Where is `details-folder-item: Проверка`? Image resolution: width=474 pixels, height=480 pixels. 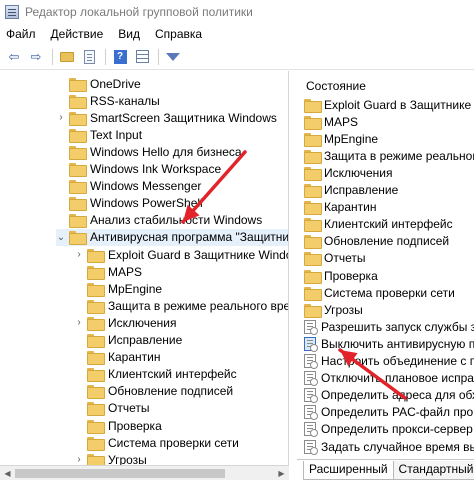
details-folder-item: Проверка is located at coordinates (341, 275).